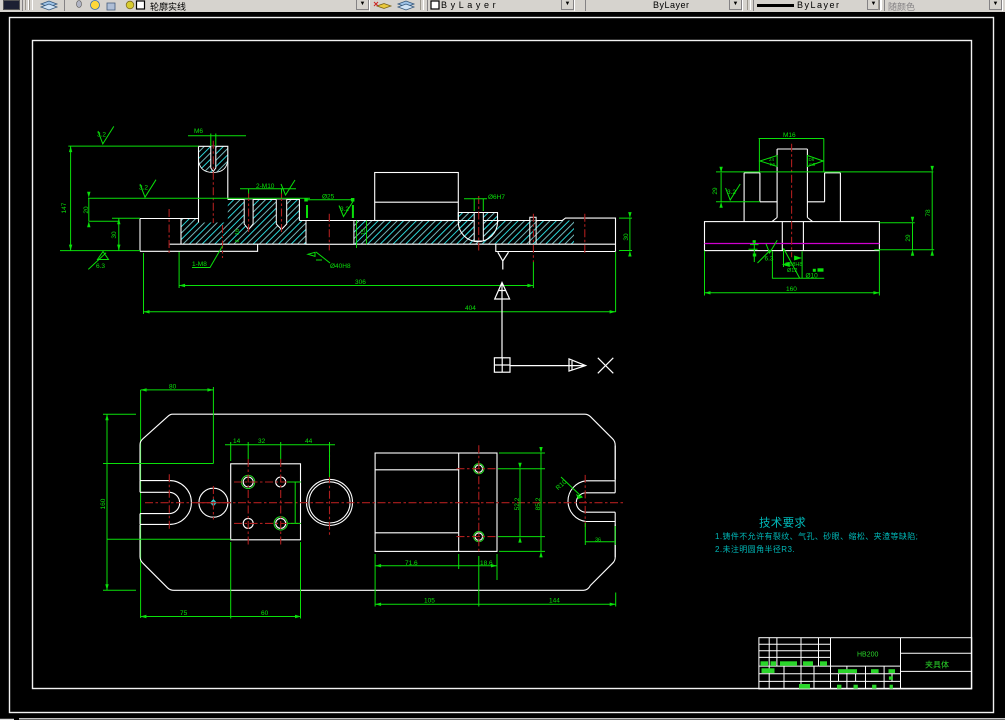 This screenshot has width=1005, height=720. Describe the element at coordinates (486, 563) in the screenshot. I see `svg-text: 18.6` at that location.